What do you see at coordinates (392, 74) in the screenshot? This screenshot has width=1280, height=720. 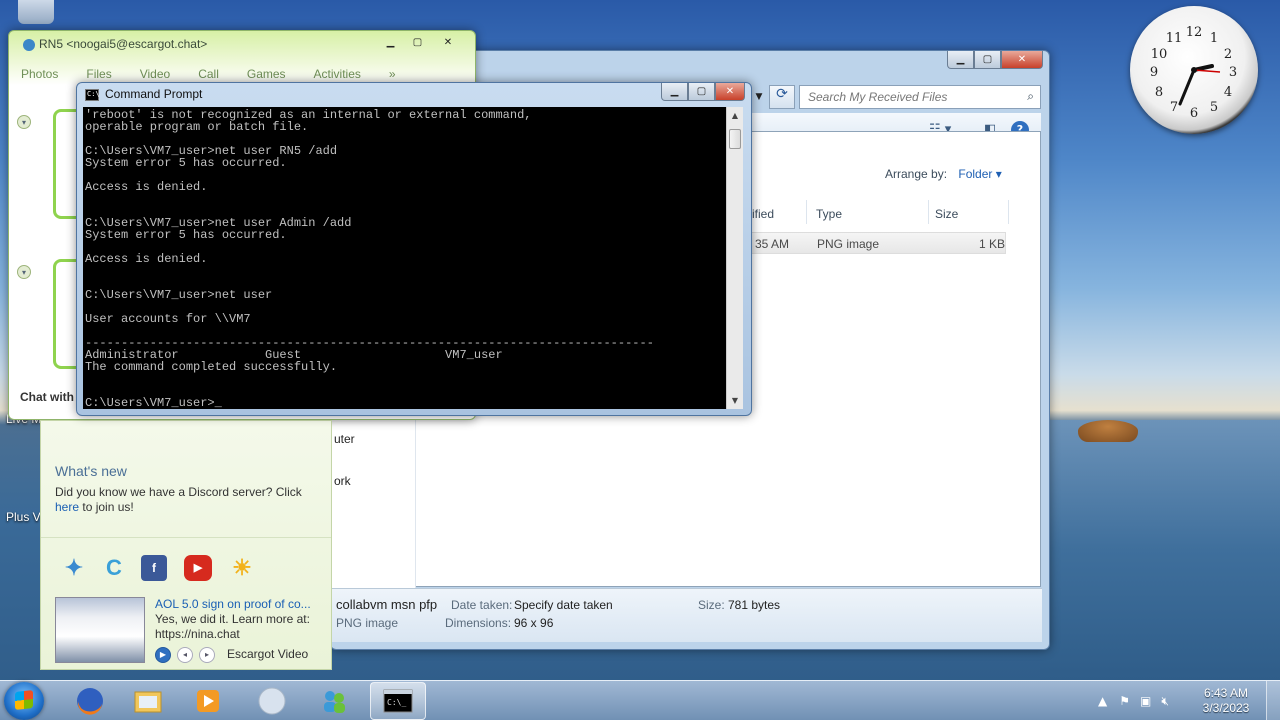 I see `more-tabs-icon: »` at bounding box center [392, 74].